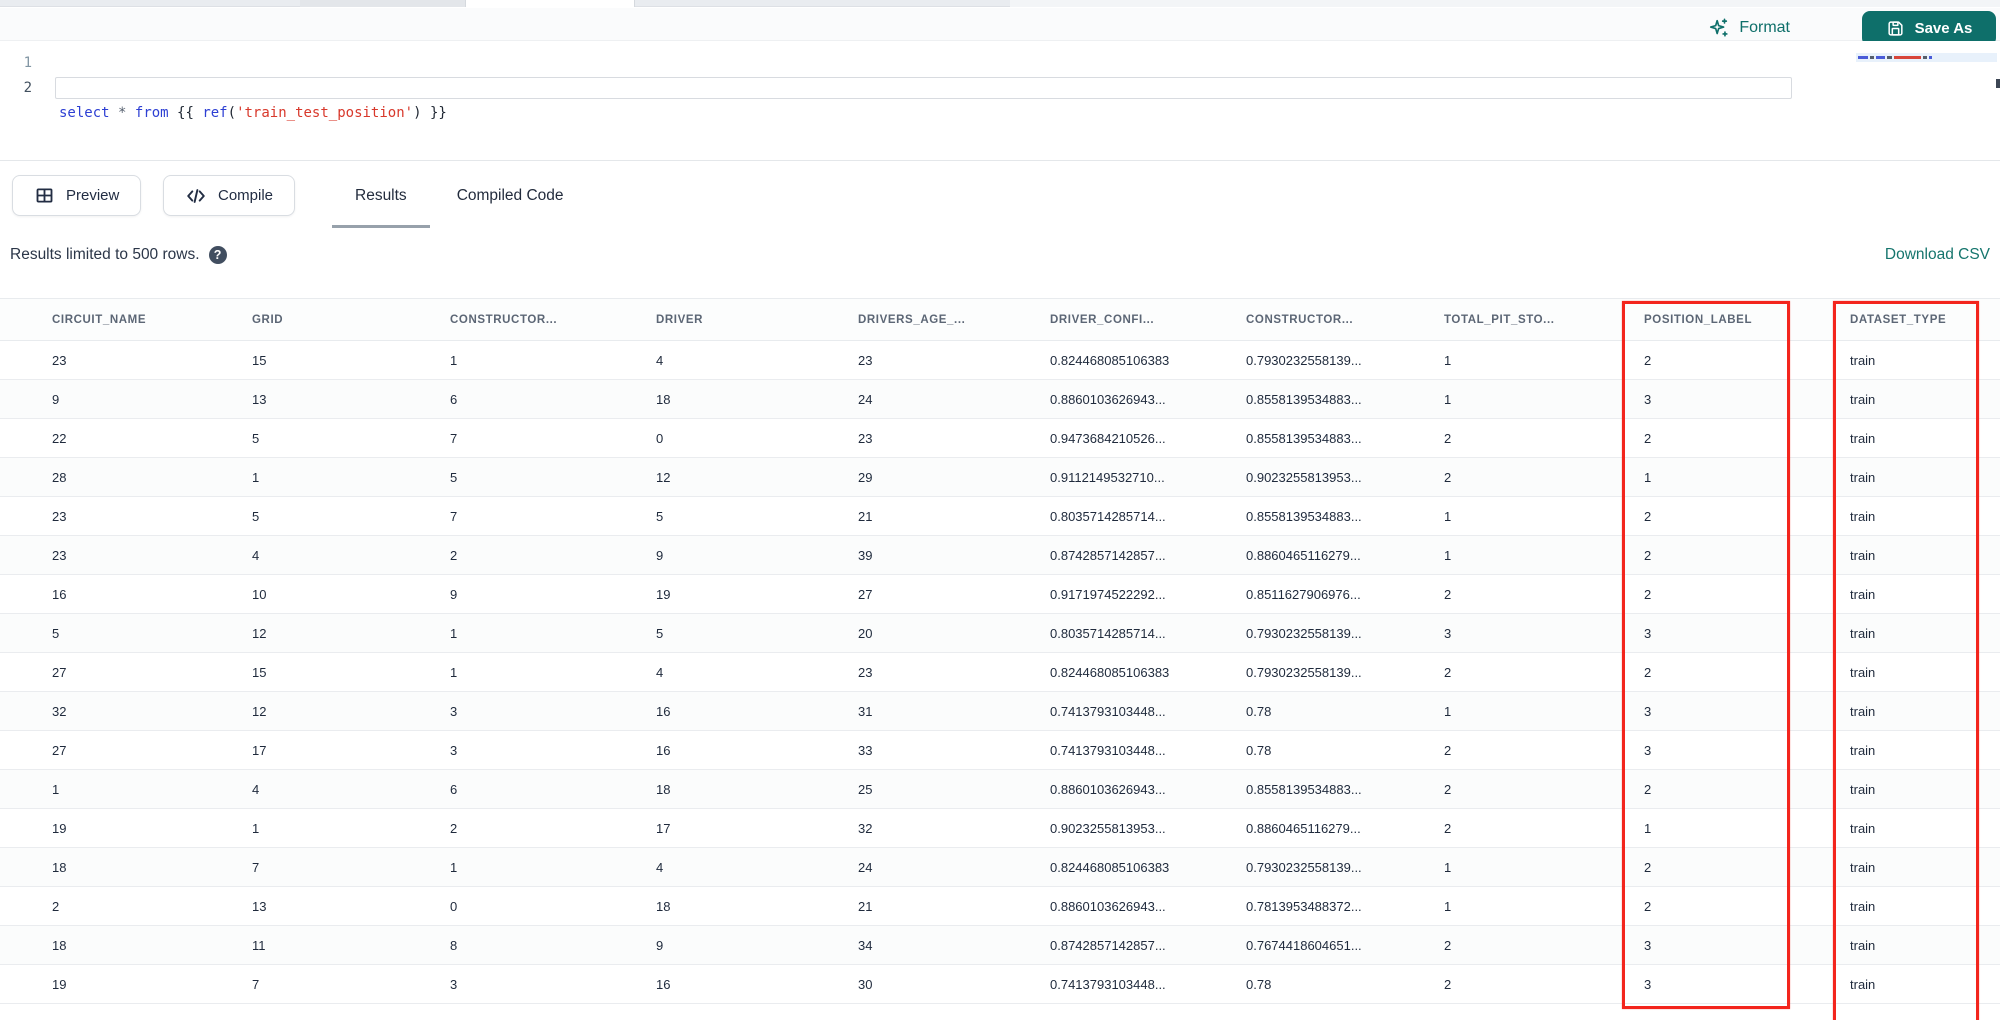  I want to click on editor-toolbar: Format Save As, so click(1000, 27).